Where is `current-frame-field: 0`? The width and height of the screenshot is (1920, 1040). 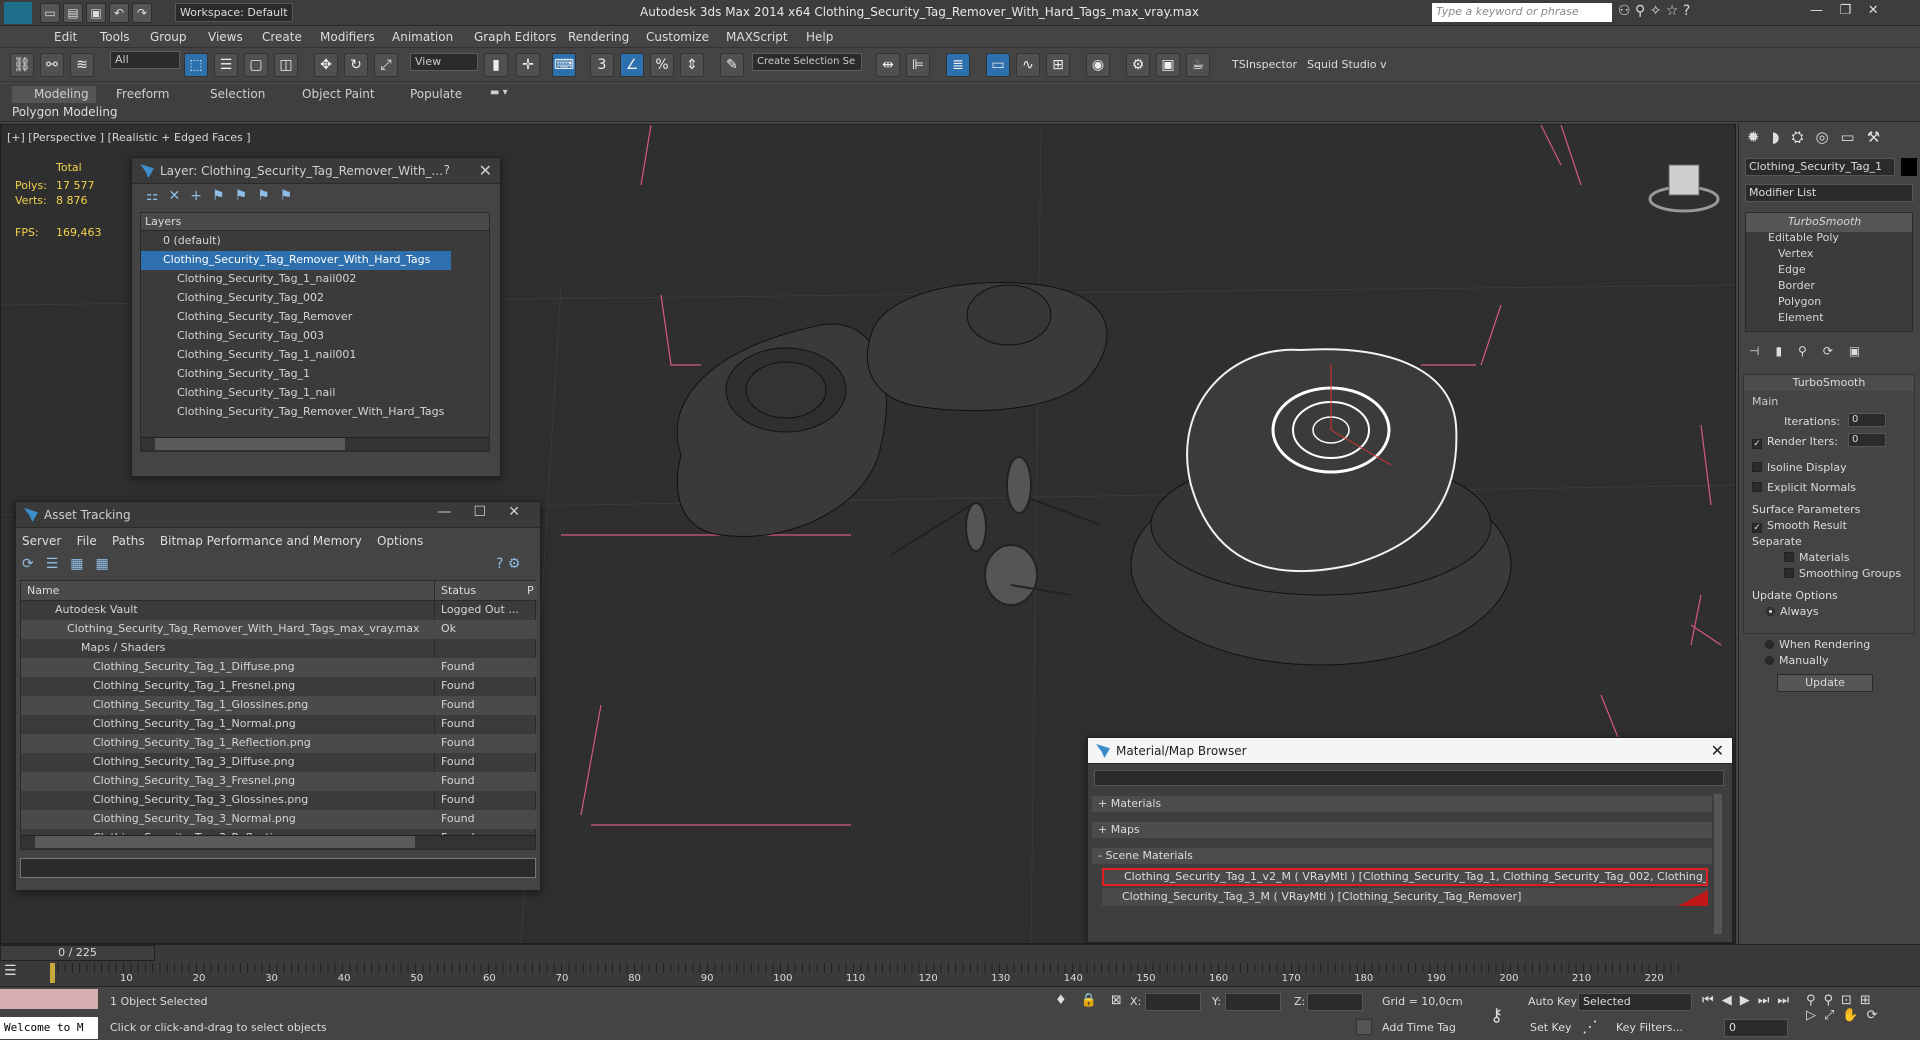
current-frame-field: 0 is located at coordinates (1756, 1028).